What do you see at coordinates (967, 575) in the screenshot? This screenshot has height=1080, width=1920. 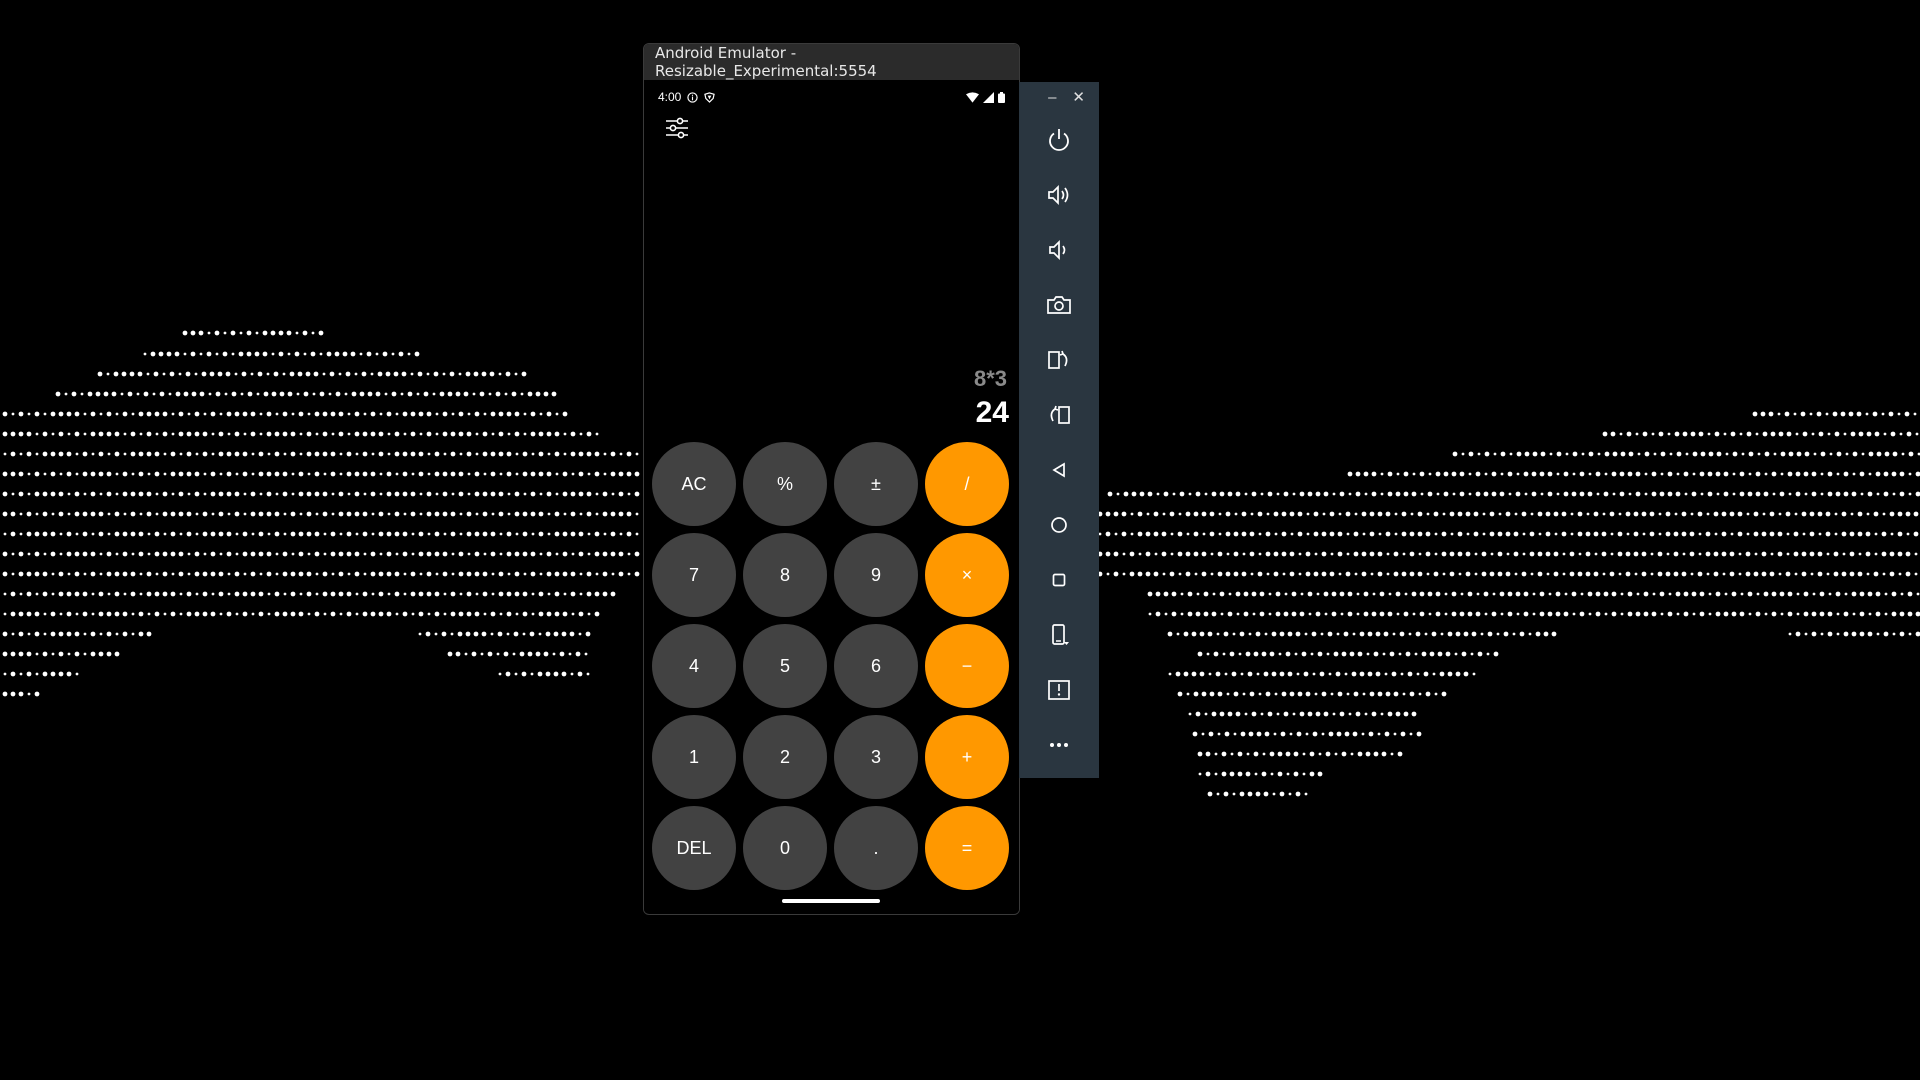 I see `key-button: ×` at bounding box center [967, 575].